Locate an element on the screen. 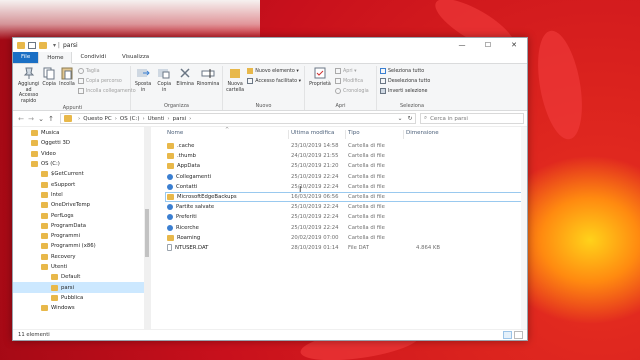 This screenshot has height=360, width=640. close-button: ✕ is located at coordinates (514, 45).